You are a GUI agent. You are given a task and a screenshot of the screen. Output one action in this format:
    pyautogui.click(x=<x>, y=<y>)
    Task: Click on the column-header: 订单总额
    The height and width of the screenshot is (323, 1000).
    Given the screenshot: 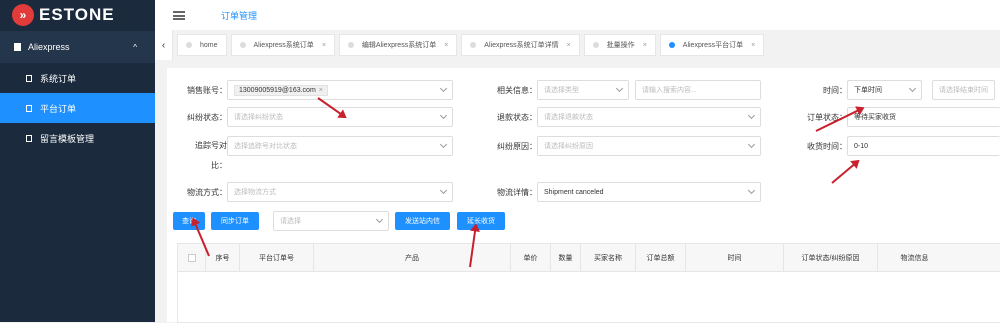 What is the action you would take?
    pyautogui.click(x=661, y=257)
    